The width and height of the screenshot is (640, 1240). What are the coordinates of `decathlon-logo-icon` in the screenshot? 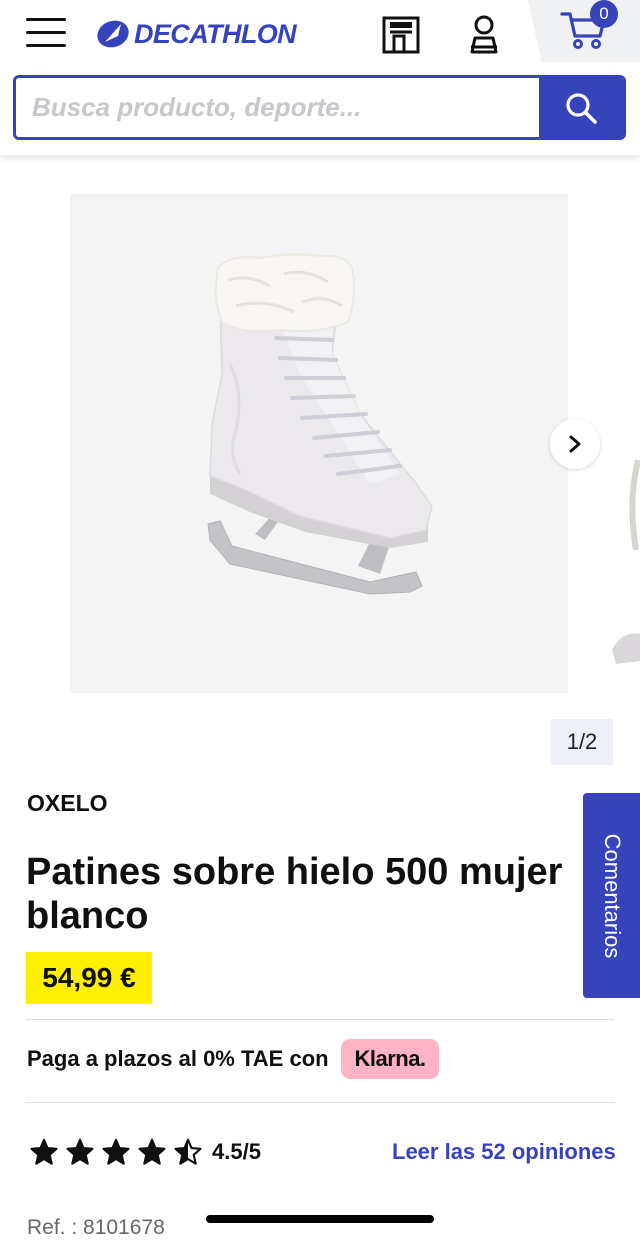 It's located at (113, 34).